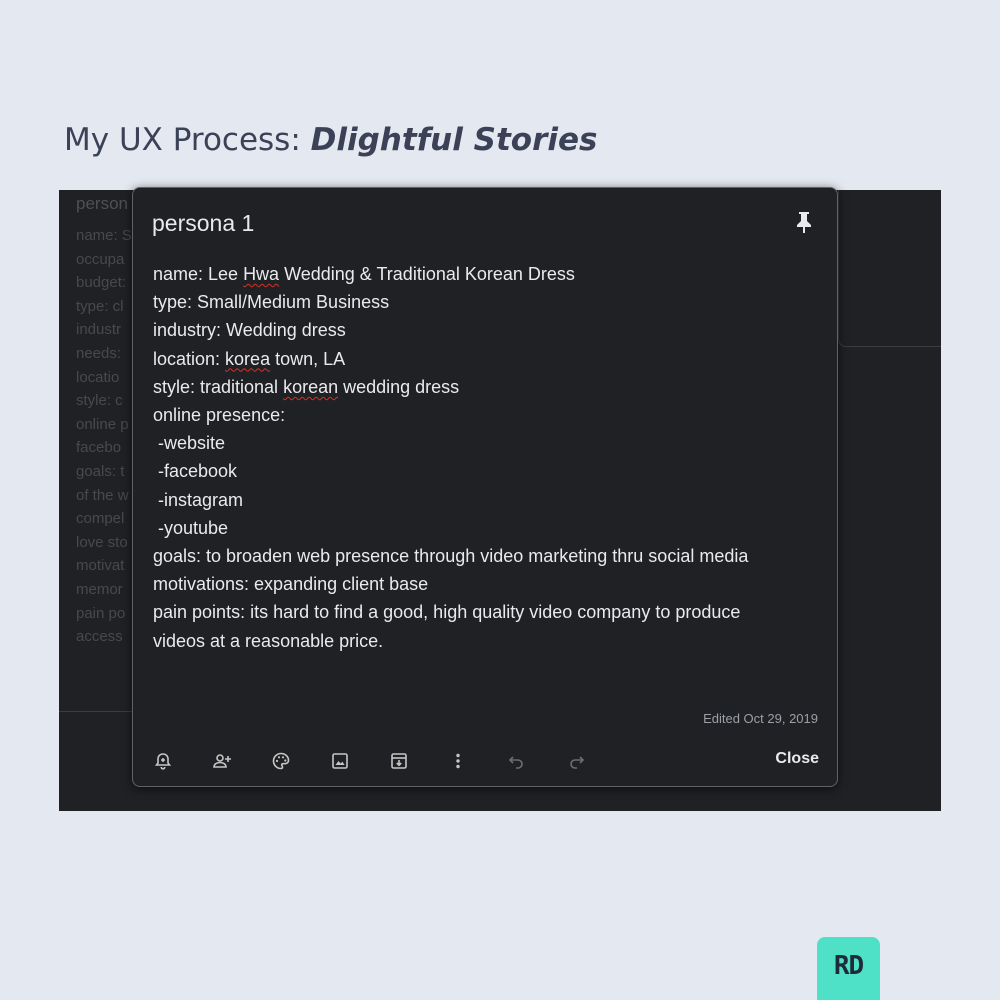 The height and width of the screenshot is (1000, 1000). I want to click on background-note-line: needs:, so click(99, 353).